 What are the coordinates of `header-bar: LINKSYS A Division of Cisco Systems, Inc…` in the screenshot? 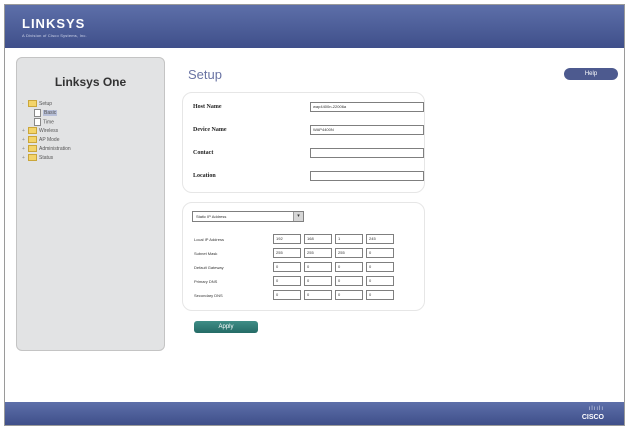 It's located at (314, 26).